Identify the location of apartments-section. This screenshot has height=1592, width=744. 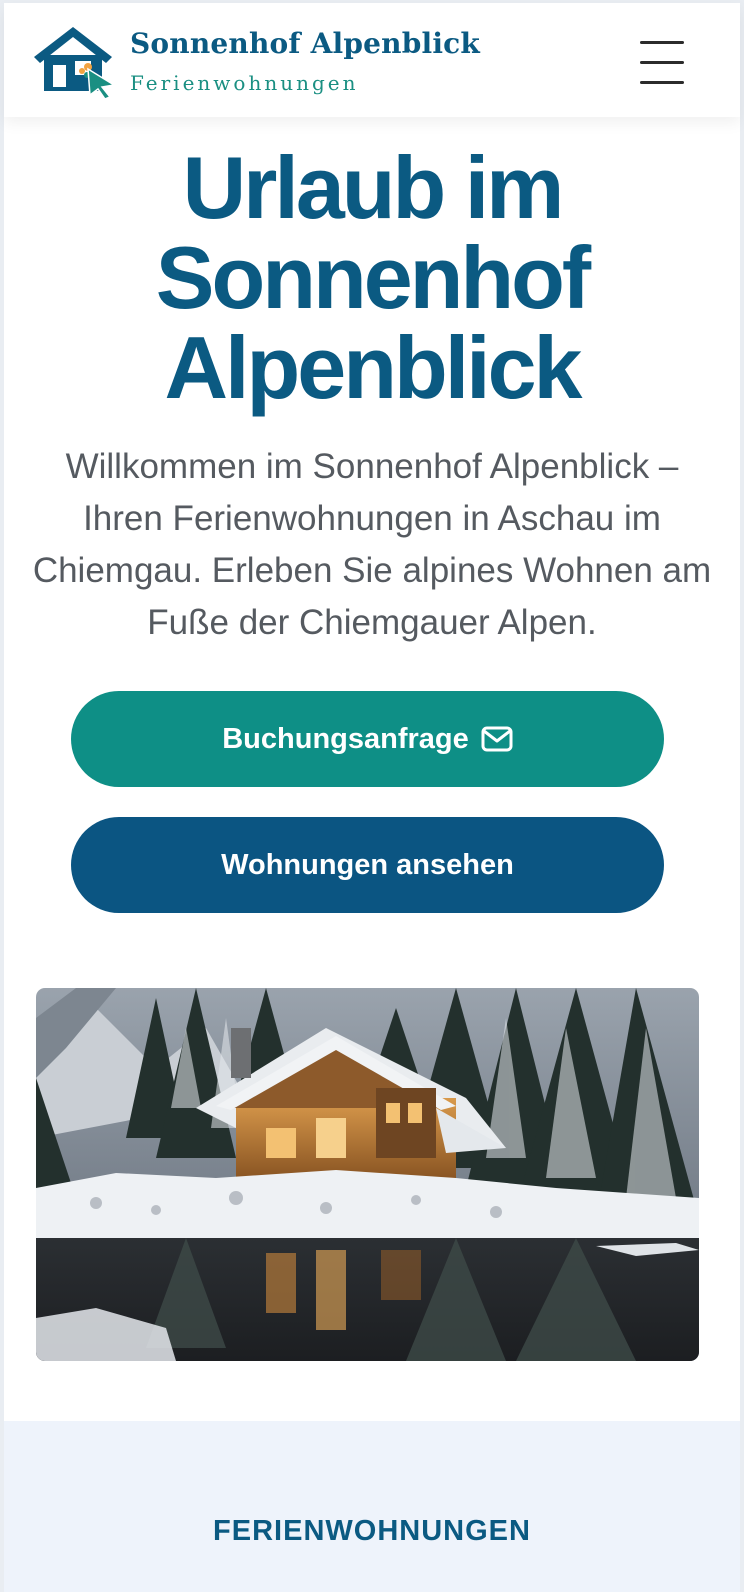
(372, 1506).